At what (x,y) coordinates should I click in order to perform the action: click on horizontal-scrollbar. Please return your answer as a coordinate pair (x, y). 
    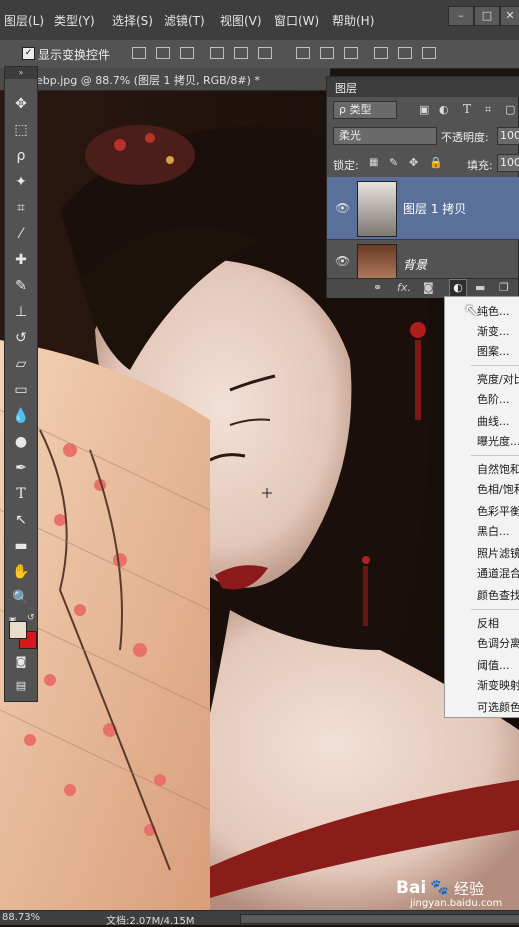
    Looking at the image, I should click on (379, 919).